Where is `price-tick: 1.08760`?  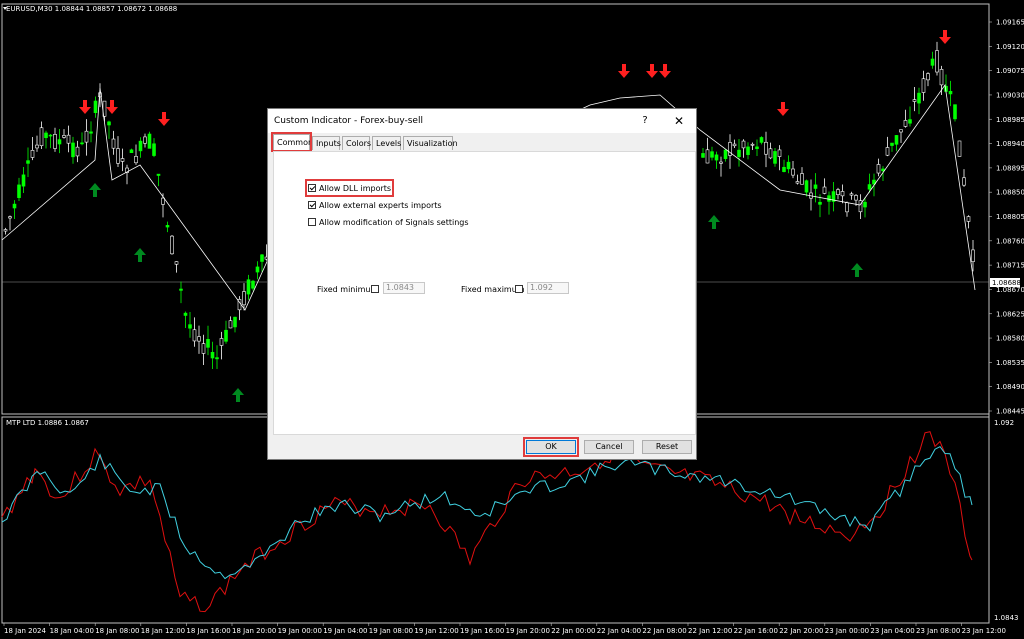 price-tick: 1.08760 is located at coordinates (1010, 241).